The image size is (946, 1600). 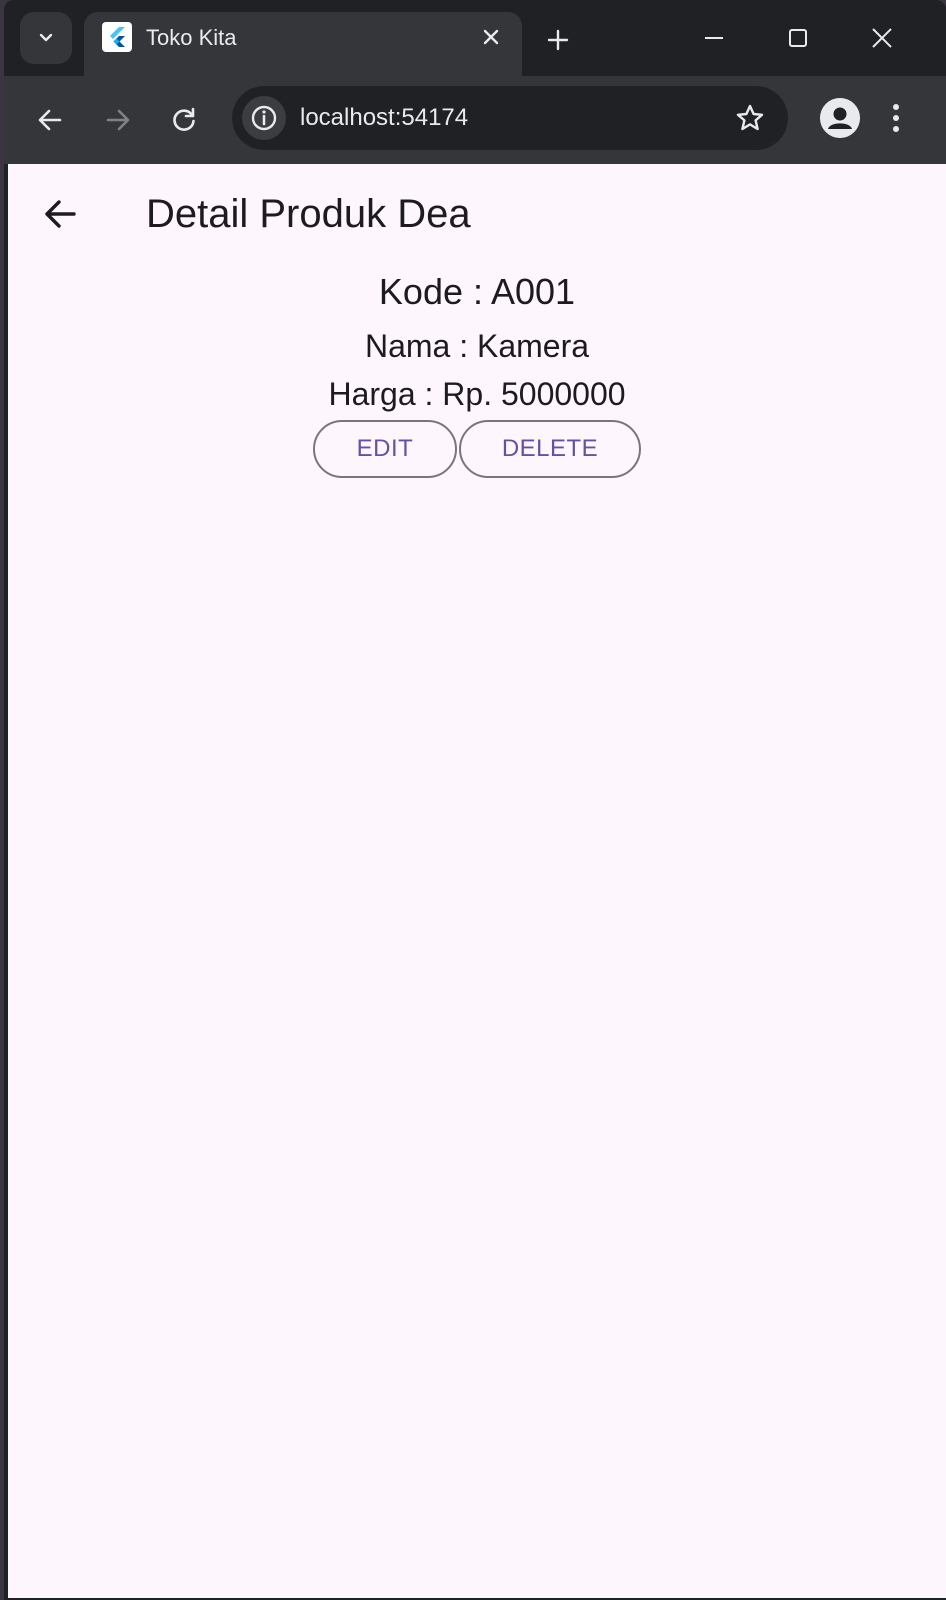 I want to click on plus-icon, so click(x=558, y=40).